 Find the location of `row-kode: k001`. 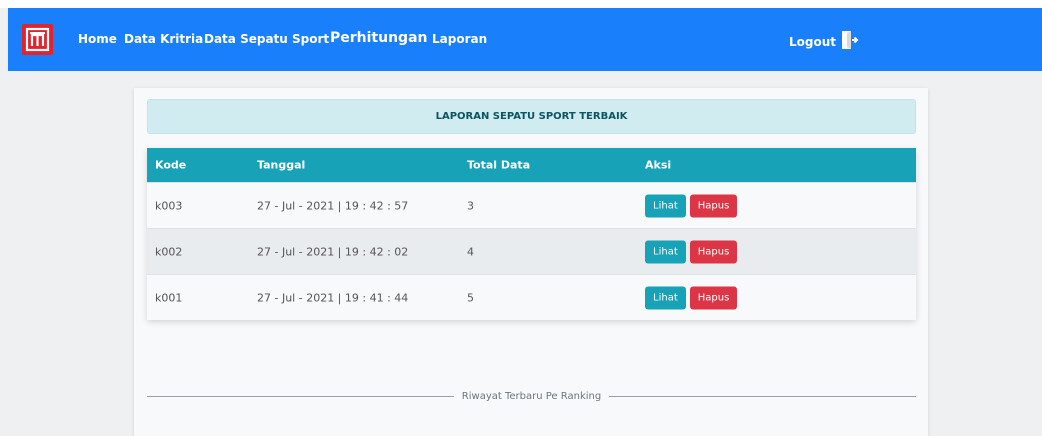

row-kode: k001 is located at coordinates (169, 297).